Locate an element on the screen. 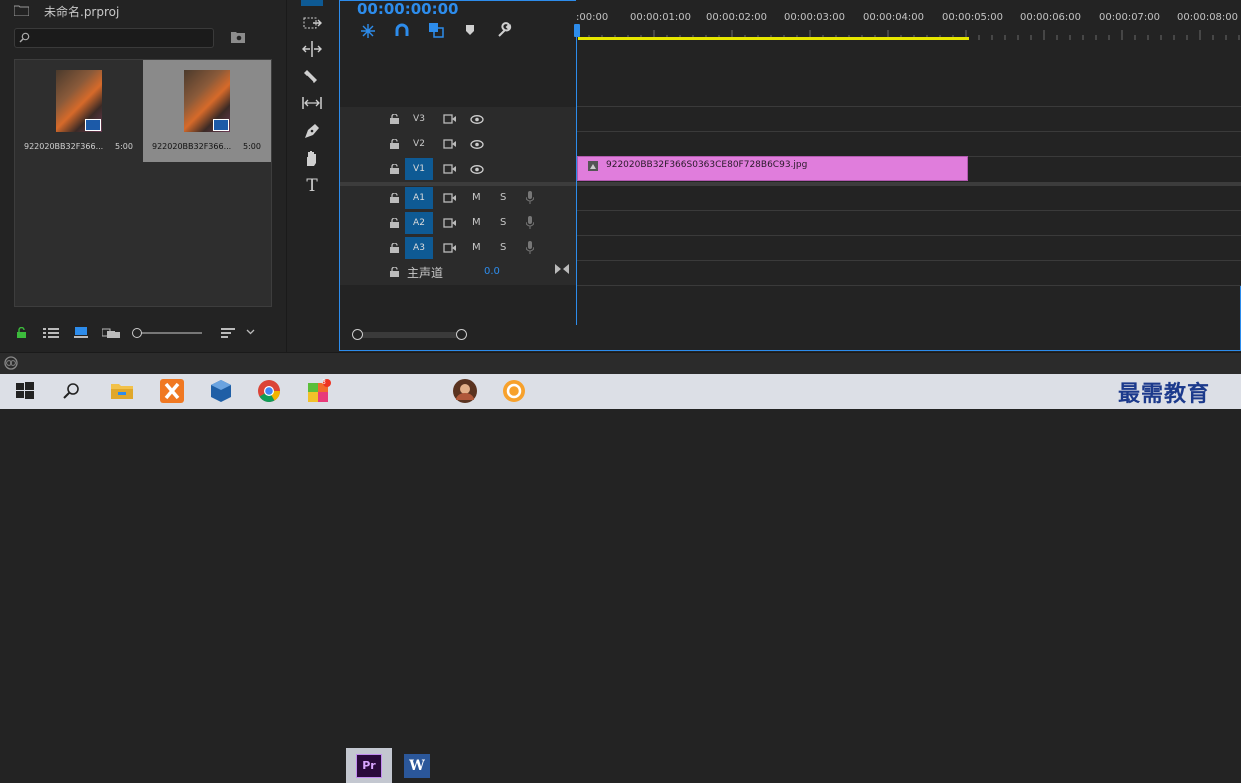  icon-view-icon is located at coordinates (81, 332).